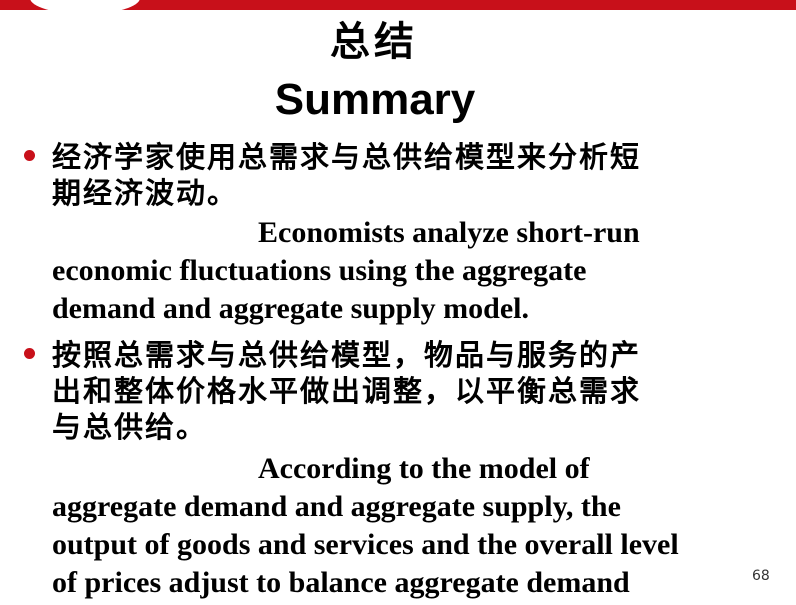 The image size is (796, 605). What do you see at coordinates (424, 468) in the screenshot?
I see `bullet-2-english-first-line: According to the model of` at bounding box center [424, 468].